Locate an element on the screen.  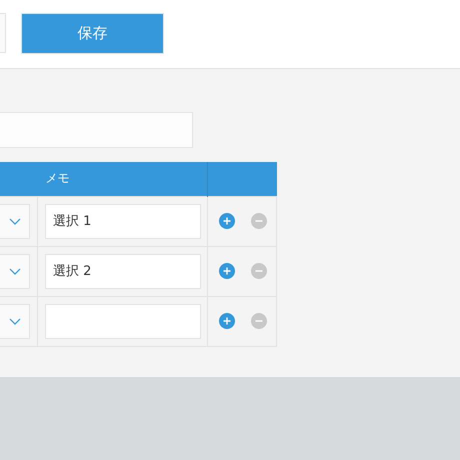
memo-field: 選択 2 is located at coordinates (123, 271).